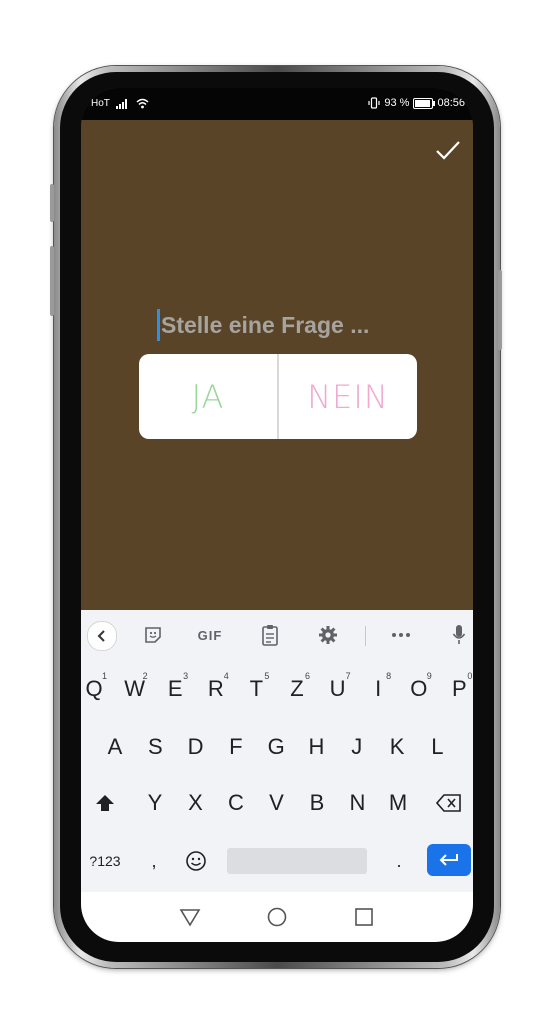 Image resolution: width=542 pixels, height=1024 pixels. Describe the element at coordinates (448, 151) in the screenshot. I see `checkmark-icon` at that location.